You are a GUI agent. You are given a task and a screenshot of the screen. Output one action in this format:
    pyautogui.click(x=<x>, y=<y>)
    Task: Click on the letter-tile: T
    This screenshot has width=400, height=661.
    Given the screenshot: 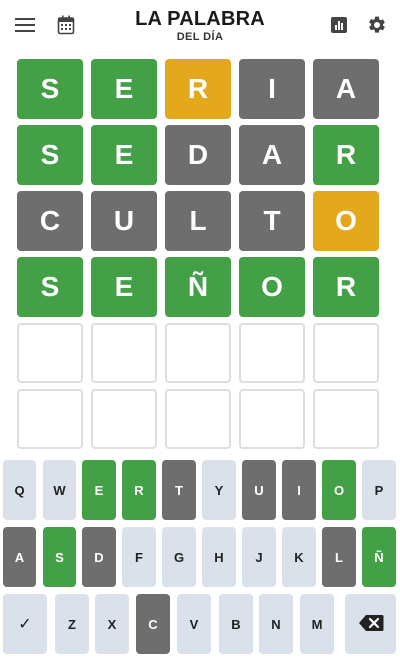 What is the action you would take?
    pyautogui.click(x=272, y=221)
    